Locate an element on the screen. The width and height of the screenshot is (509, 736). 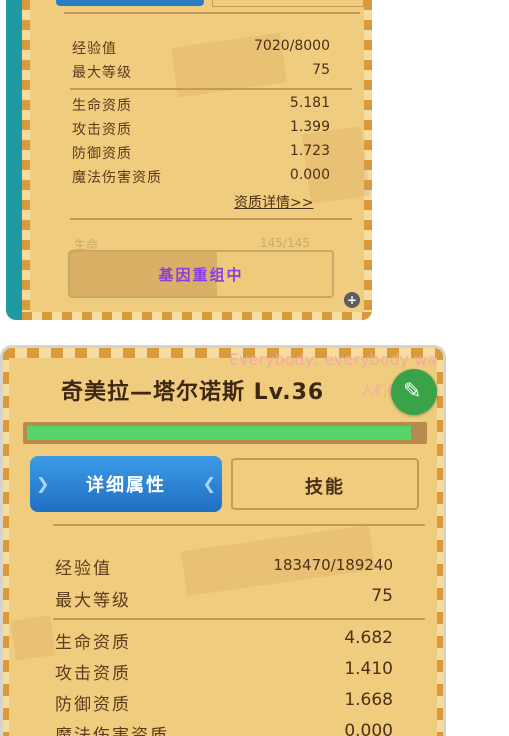
tab-label: 详细属性 is located at coordinates (126, 485).